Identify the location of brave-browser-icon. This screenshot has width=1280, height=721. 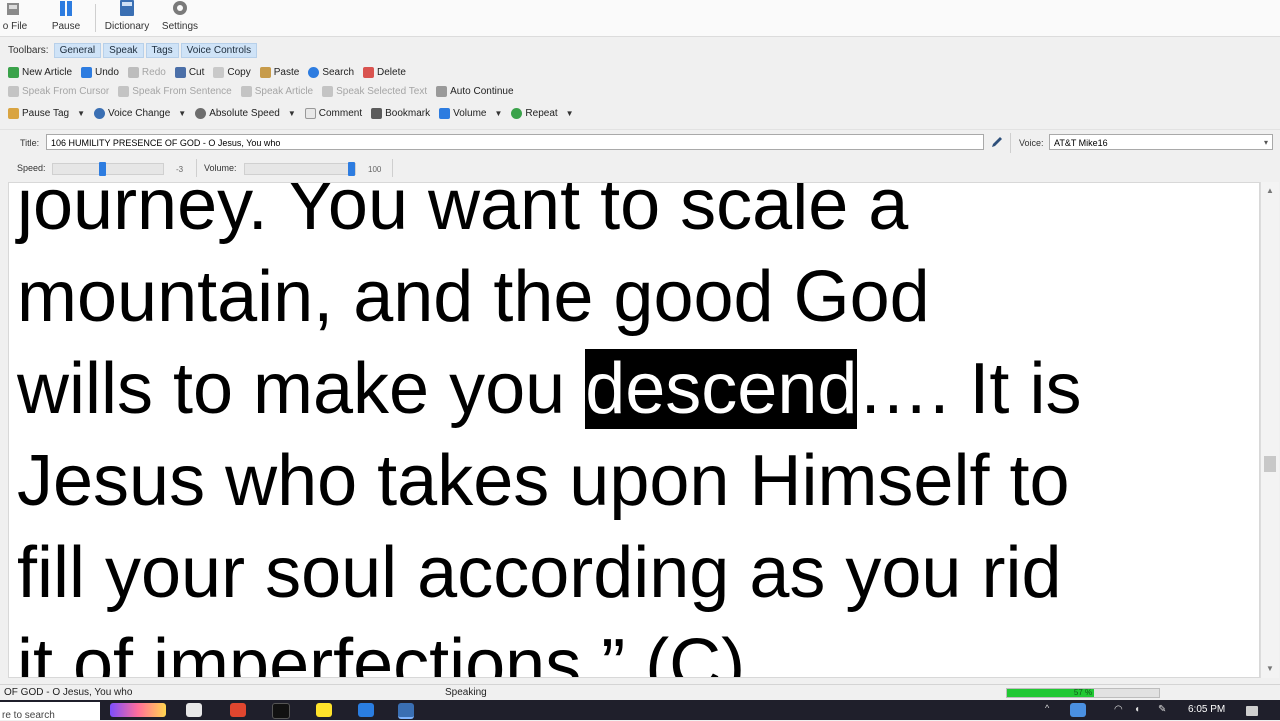
(238, 710).